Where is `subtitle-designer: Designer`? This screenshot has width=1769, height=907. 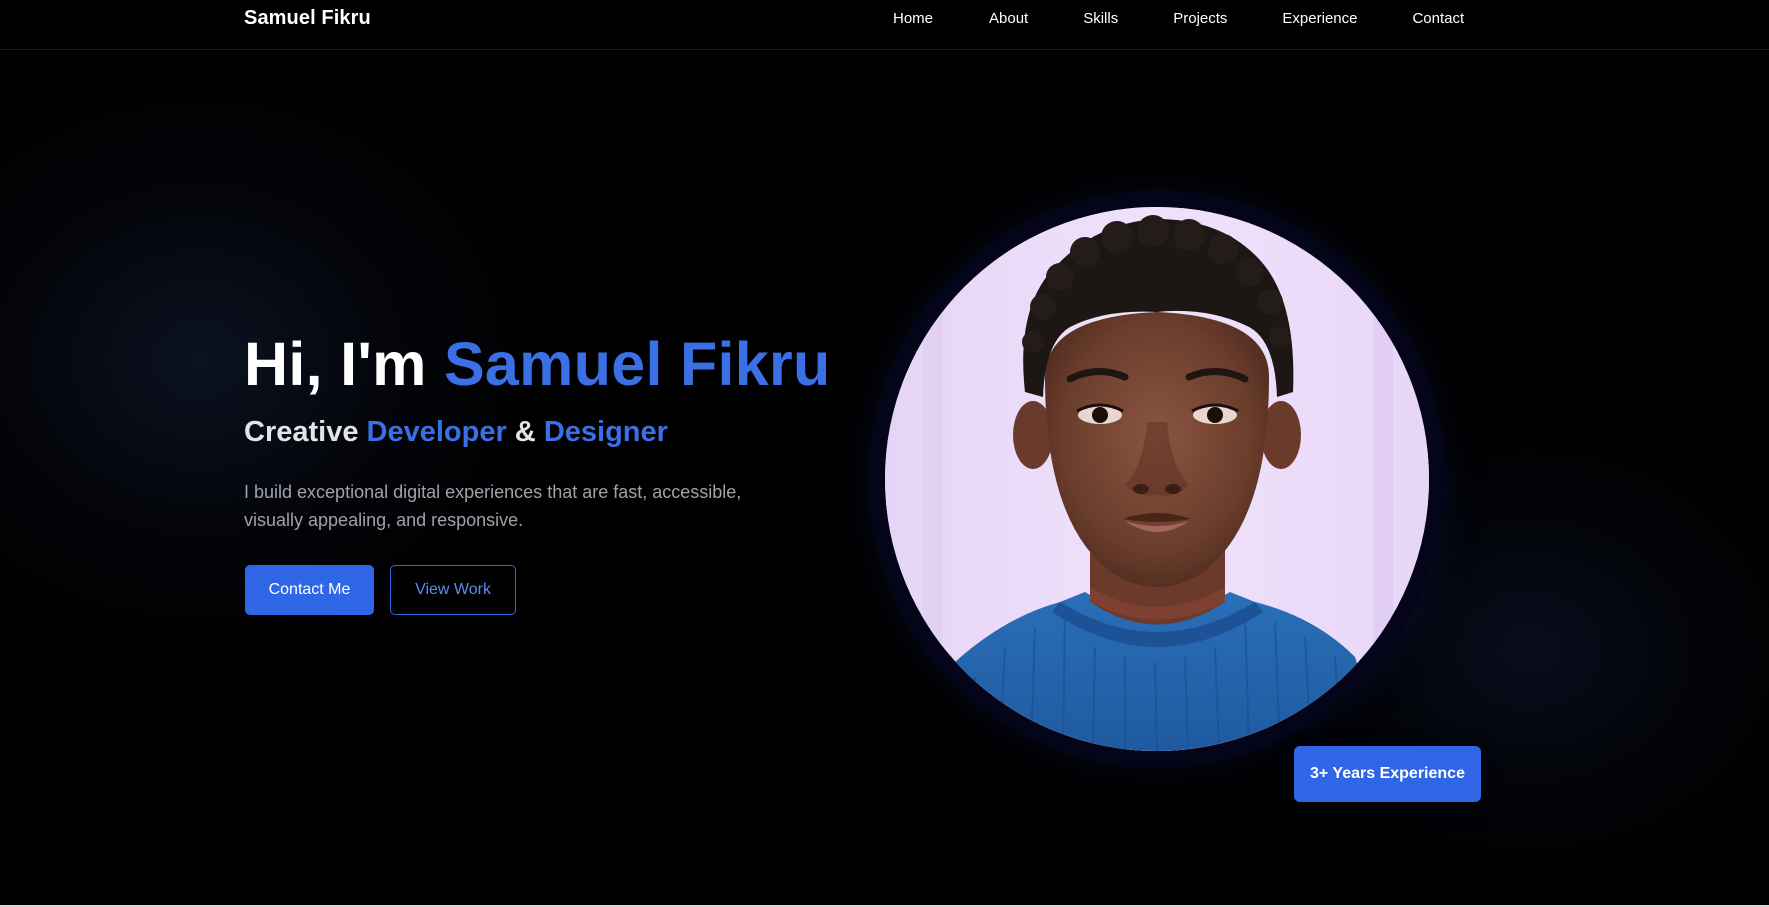 subtitle-designer: Designer is located at coordinates (605, 432).